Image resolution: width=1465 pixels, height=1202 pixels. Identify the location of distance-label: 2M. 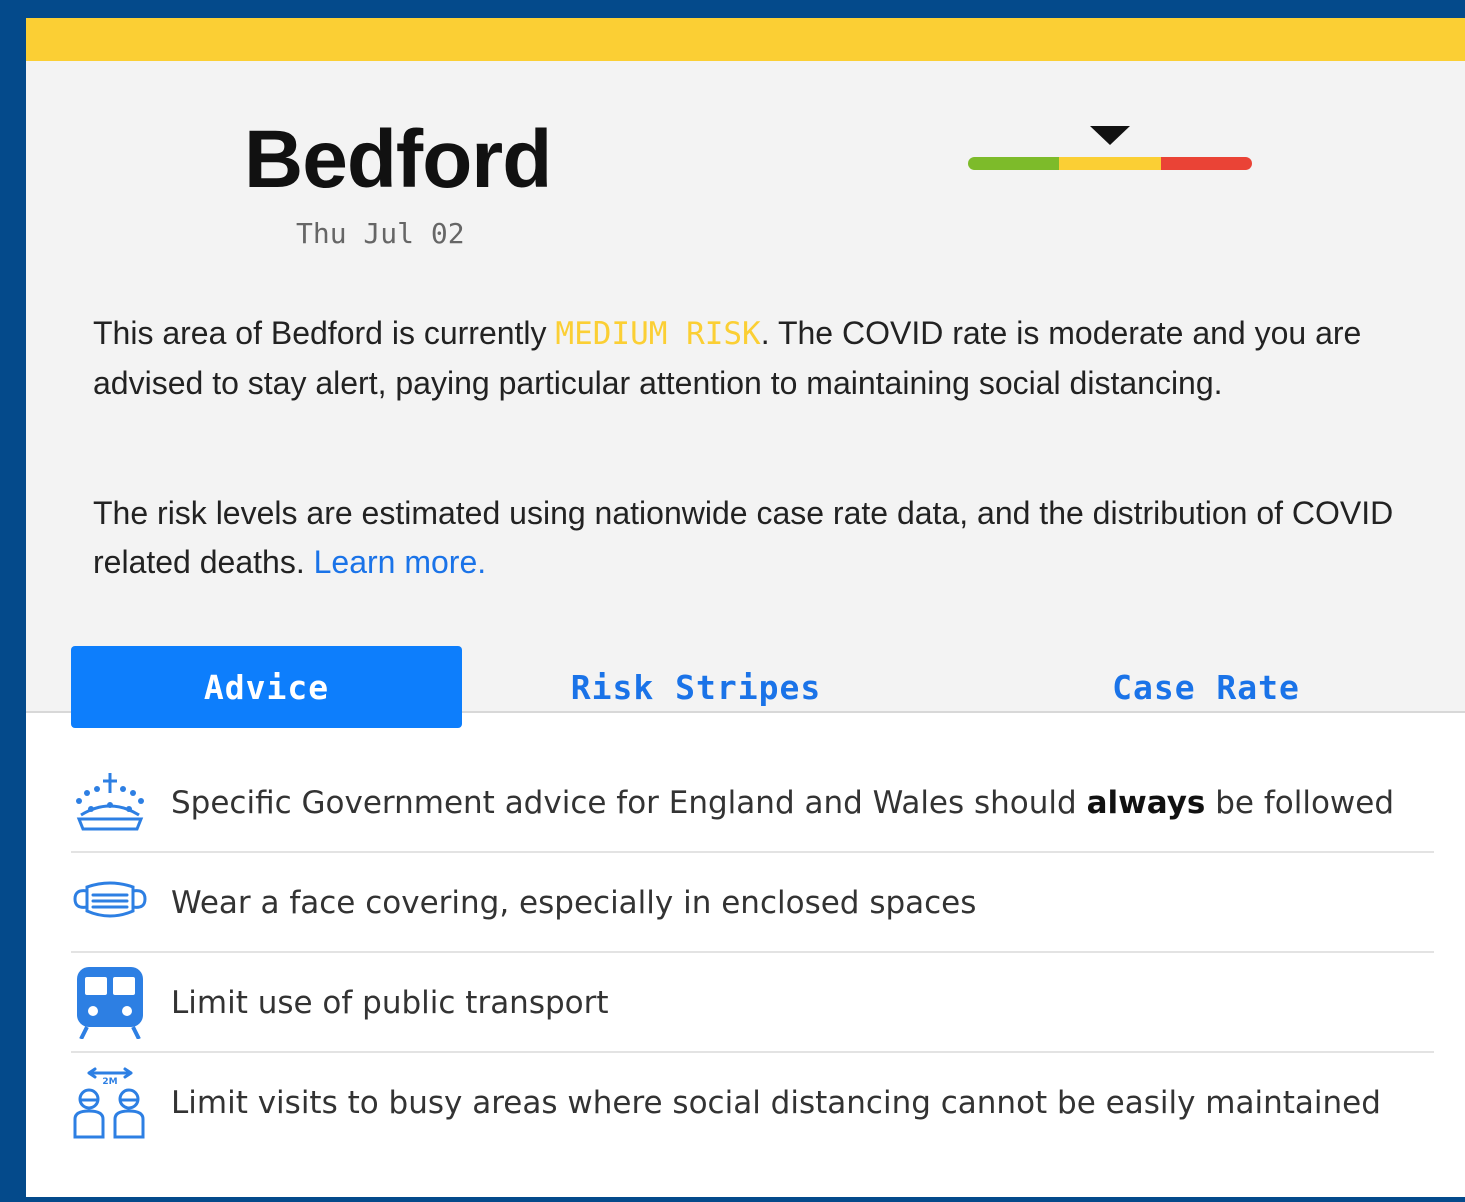
(109, 1082).